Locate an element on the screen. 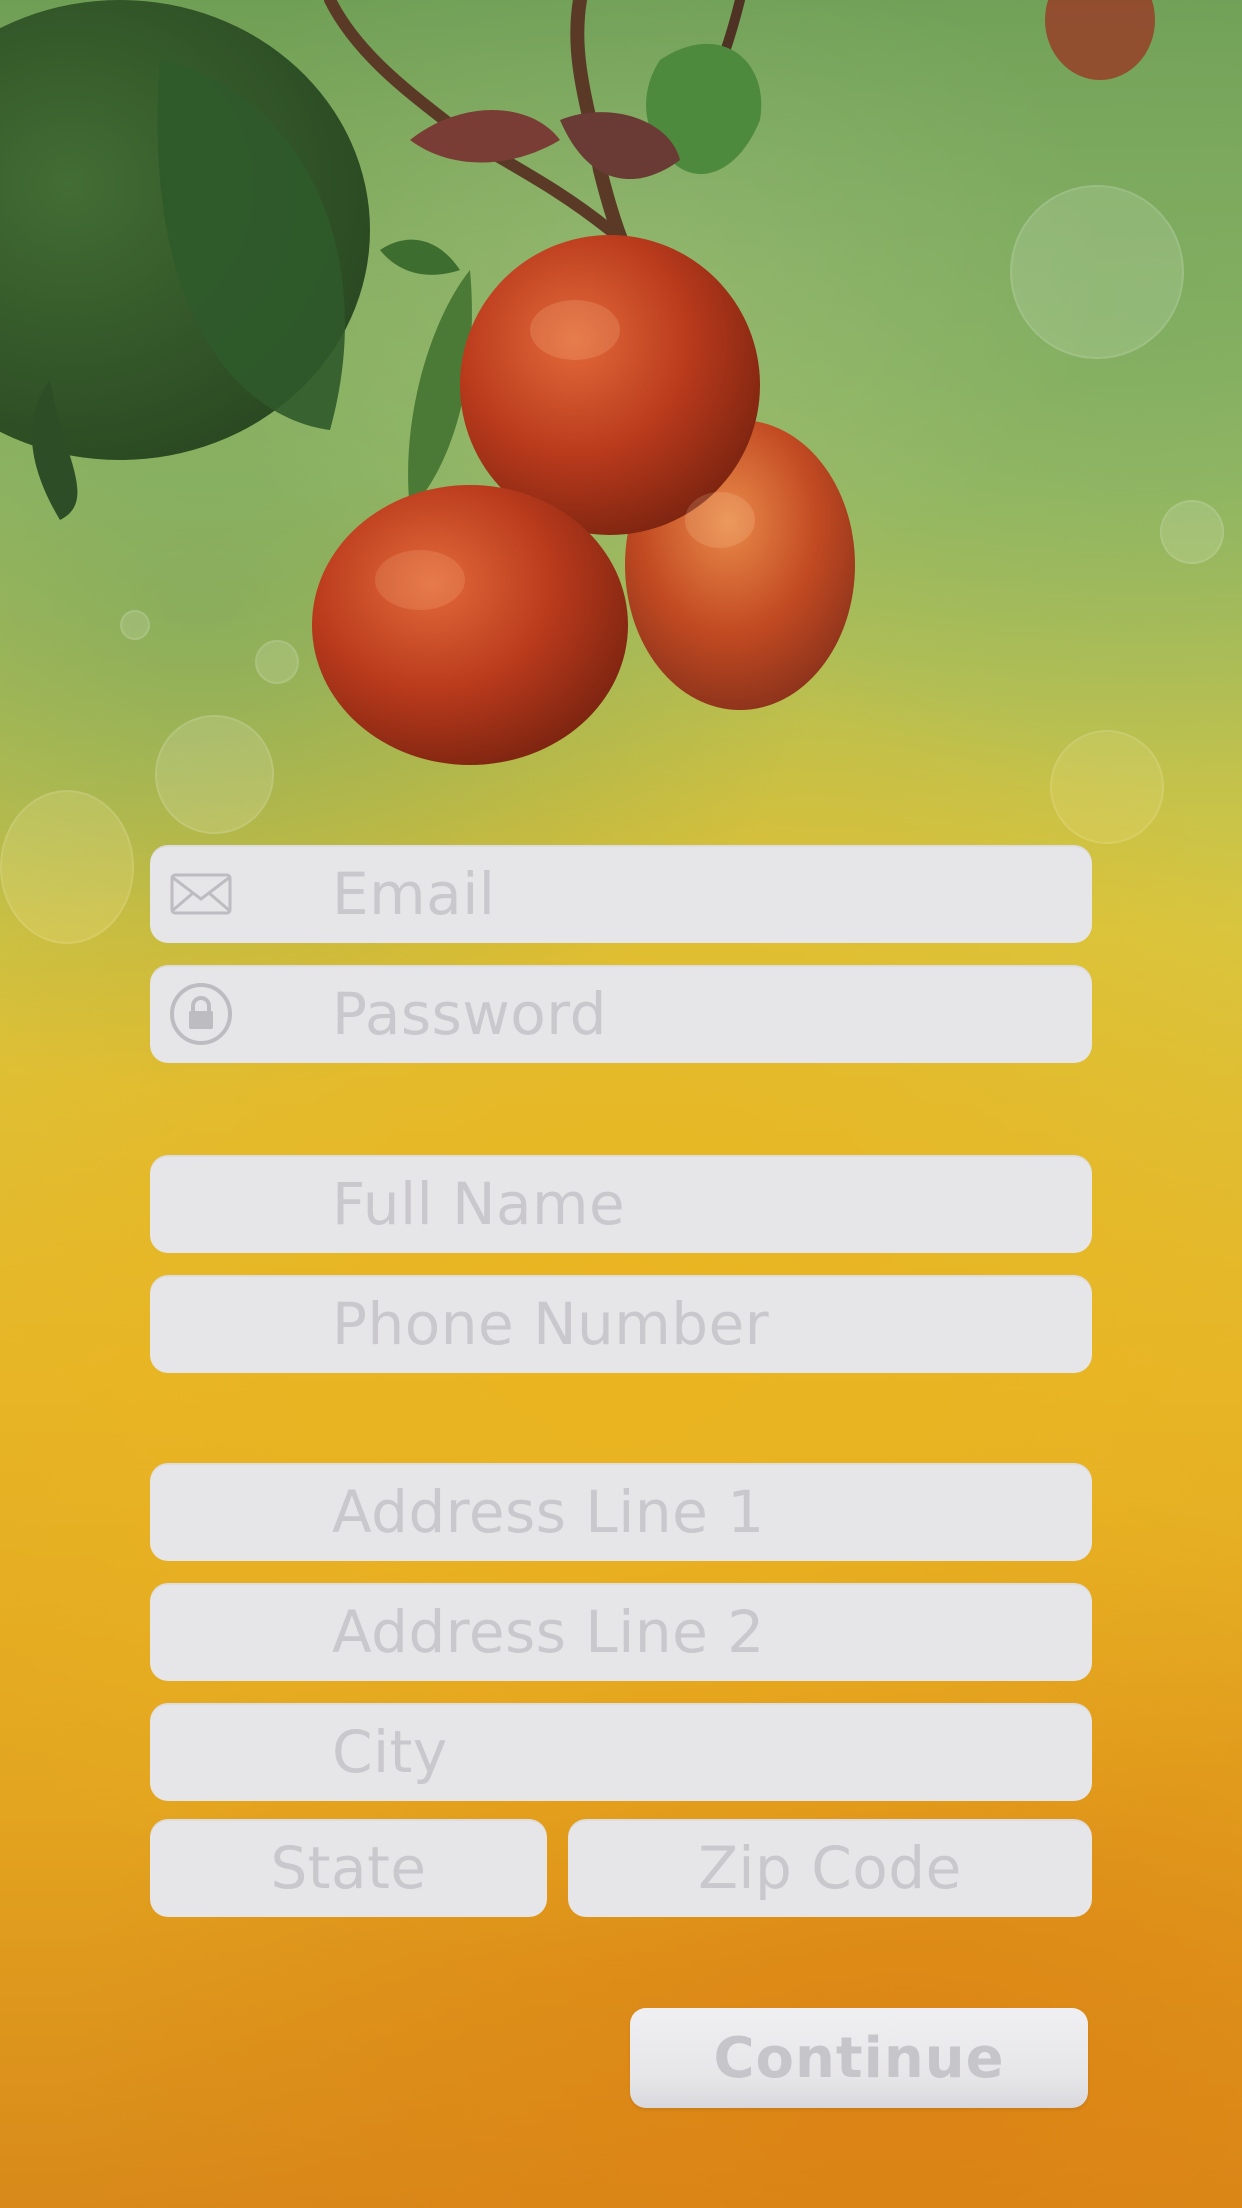 This screenshot has height=2208, width=1242. full-name-field: Full Name is located at coordinates (621, 1204).